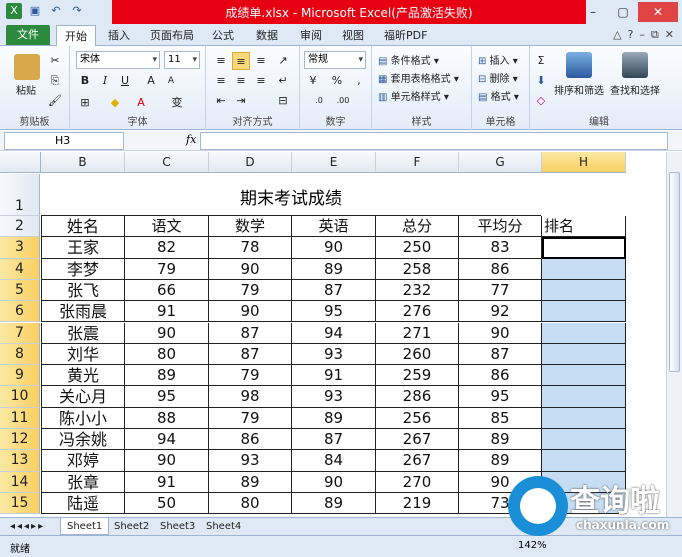 The width and height of the screenshot is (682, 557). What do you see at coordinates (64, 141) in the screenshot?
I see `name-box: H3` at bounding box center [64, 141].